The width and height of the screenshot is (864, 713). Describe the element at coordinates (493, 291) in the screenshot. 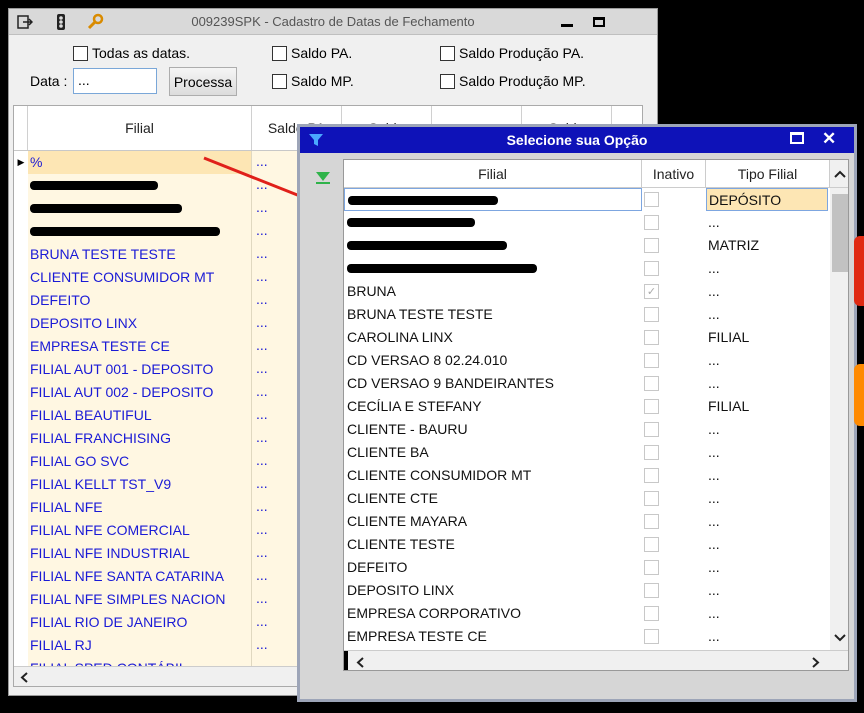

I see `filial-cell: BRUNA` at that location.